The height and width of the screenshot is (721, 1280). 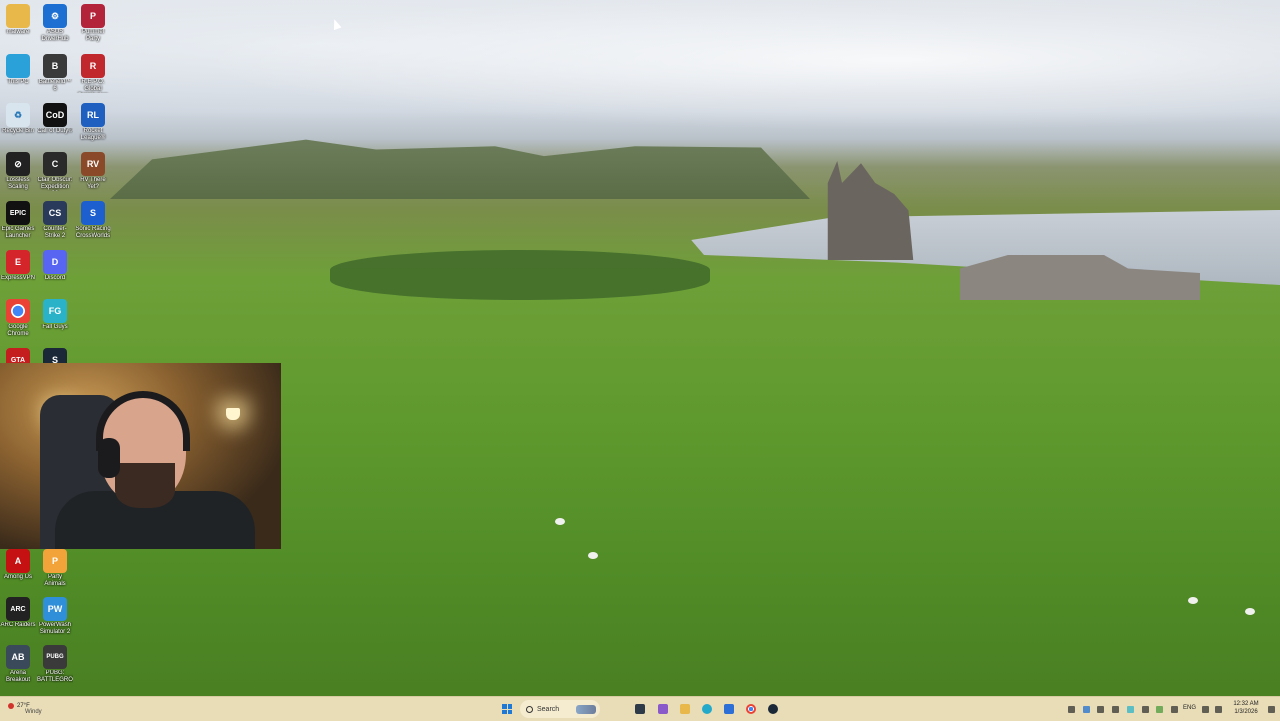 I want to click on wifi-button, so click(x=1205, y=709).